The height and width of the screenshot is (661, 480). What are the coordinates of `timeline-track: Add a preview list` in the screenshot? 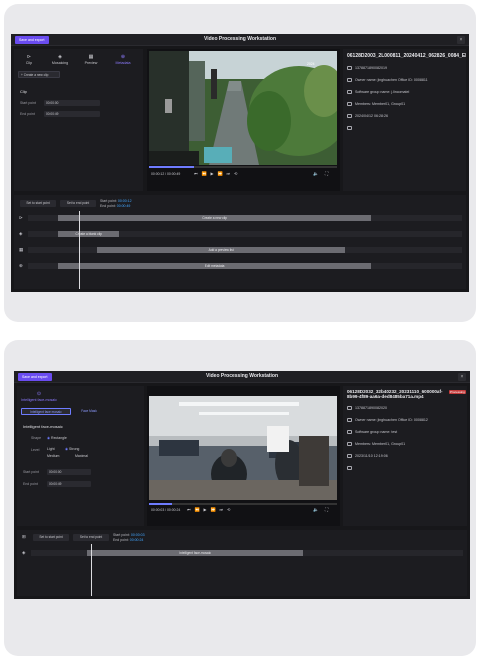 It's located at (245, 250).